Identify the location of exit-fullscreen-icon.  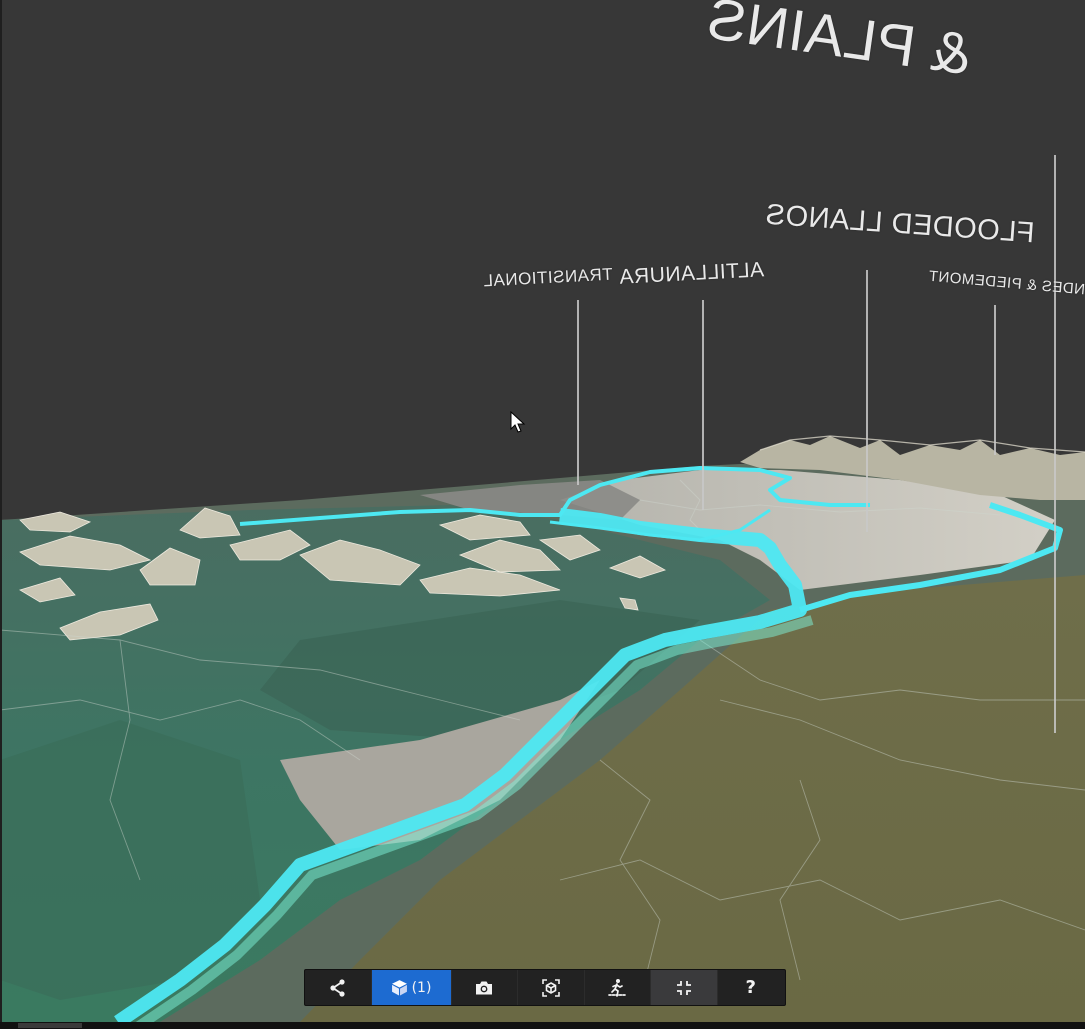
(683, 987).